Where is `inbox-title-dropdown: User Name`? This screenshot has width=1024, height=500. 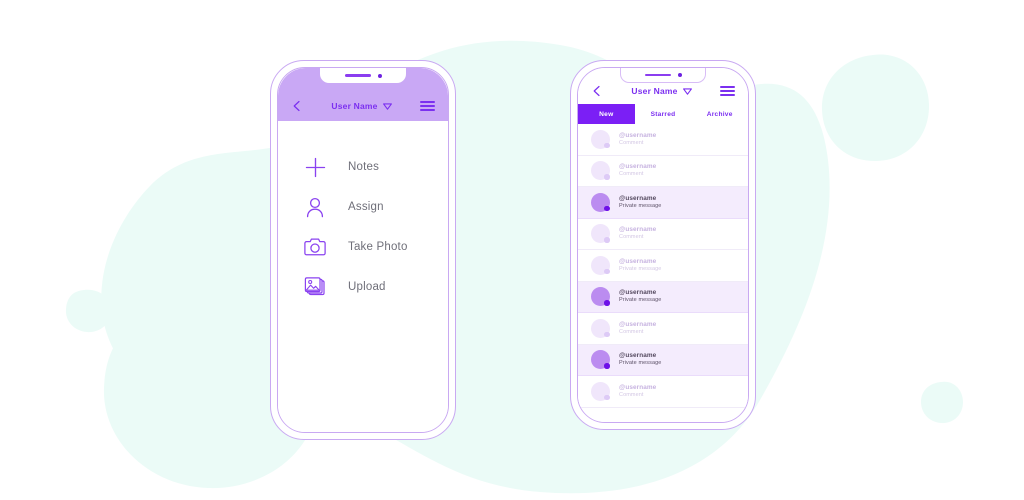
inbox-title-dropdown: User Name is located at coordinates (661, 91).